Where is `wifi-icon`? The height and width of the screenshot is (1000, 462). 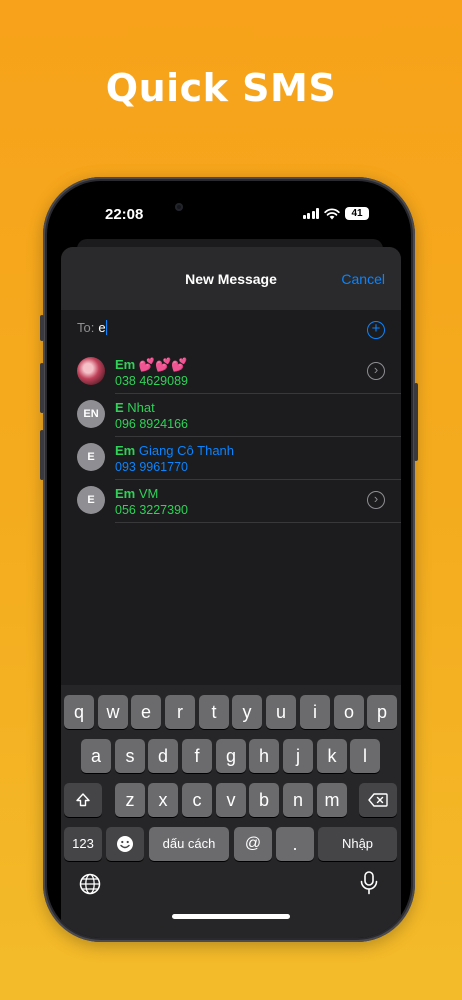 wifi-icon is located at coordinates (332, 213).